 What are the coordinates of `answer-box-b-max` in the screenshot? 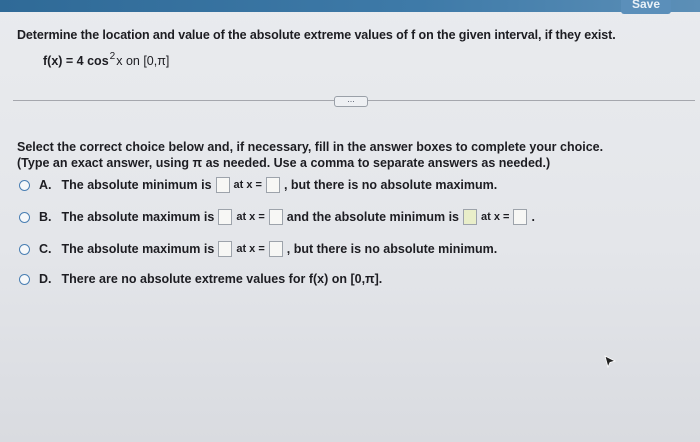 It's located at (225, 217).